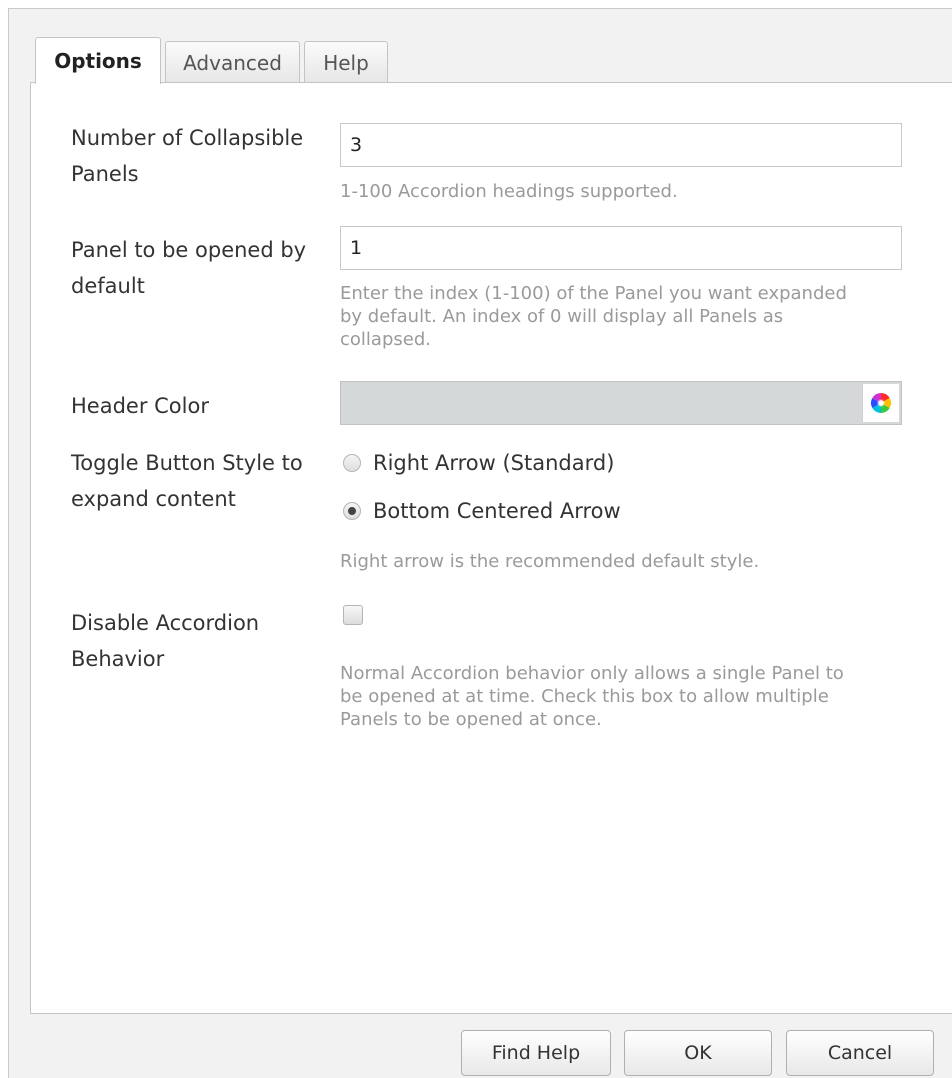 This screenshot has height=1078, width=952. What do you see at coordinates (108, 286) in the screenshot?
I see `default-panel-label-line2: default` at bounding box center [108, 286].